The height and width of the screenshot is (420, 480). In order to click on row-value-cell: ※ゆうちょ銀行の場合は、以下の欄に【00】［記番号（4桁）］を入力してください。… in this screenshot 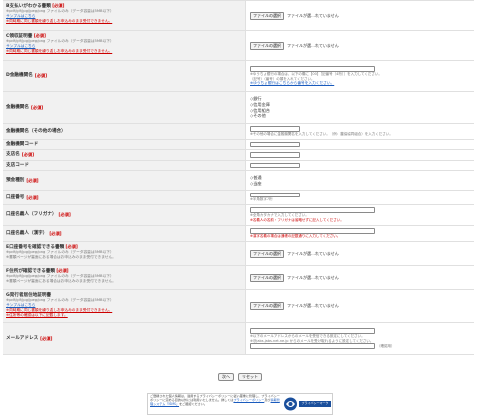, I will do `click(360, 76)`.